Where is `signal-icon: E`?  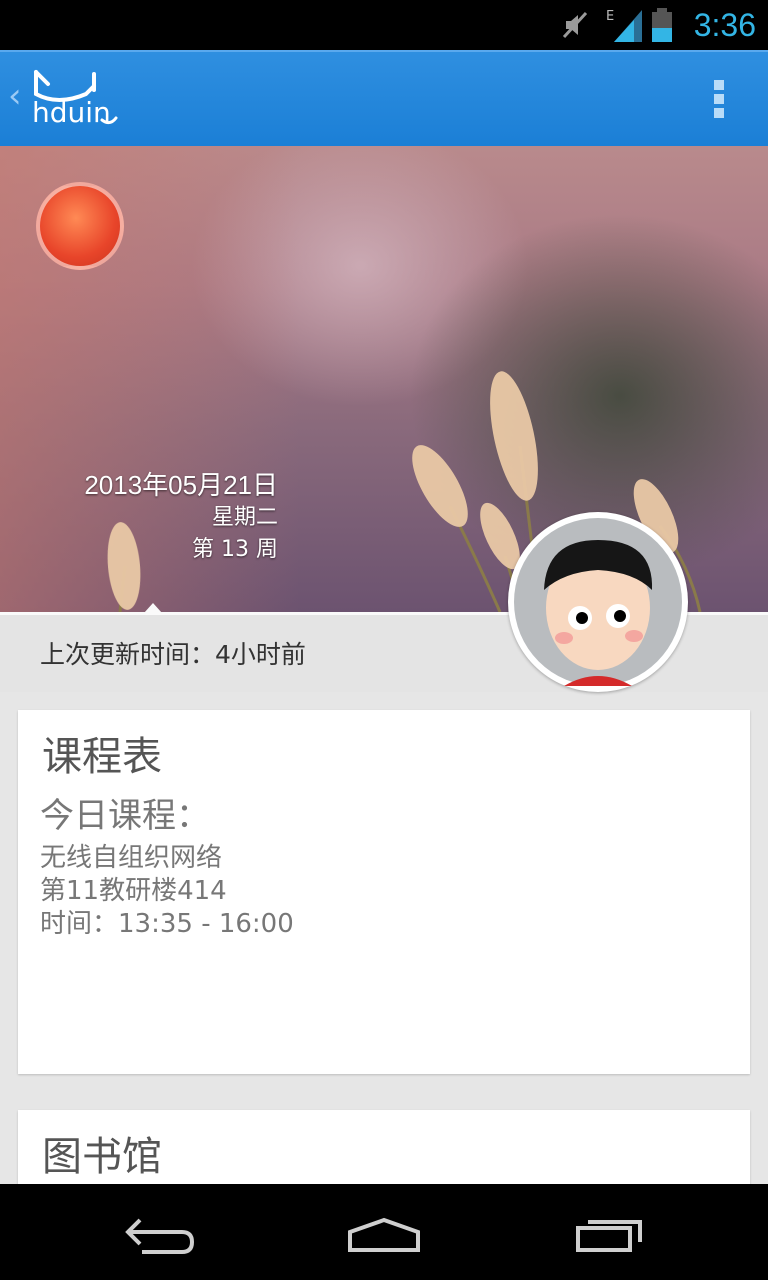
signal-icon: E is located at coordinates (624, 25).